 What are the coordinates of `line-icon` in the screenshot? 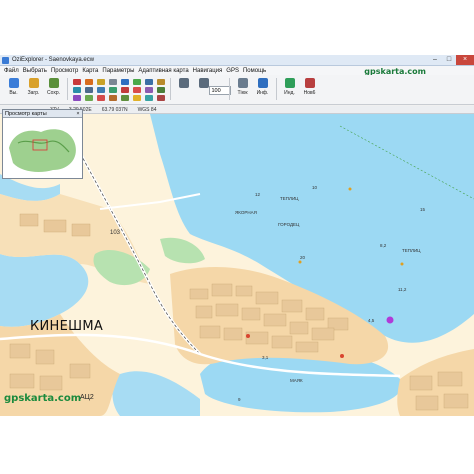 It's located at (148, 90).